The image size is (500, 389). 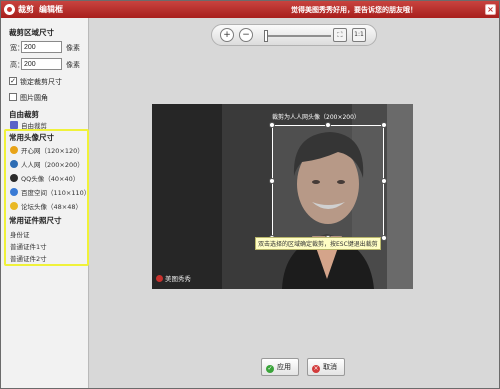 I want to click on watermark: 美图秀秀, so click(x=173, y=278).